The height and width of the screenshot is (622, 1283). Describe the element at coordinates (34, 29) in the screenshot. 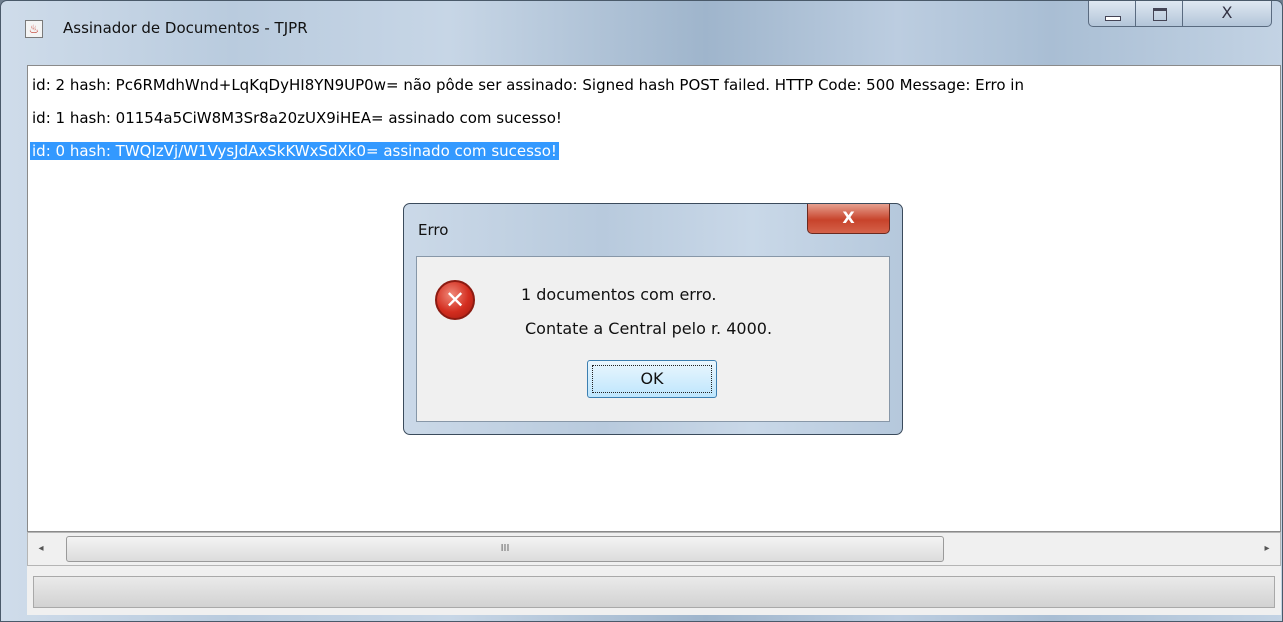

I see `java-app-icon: ♨` at that location.